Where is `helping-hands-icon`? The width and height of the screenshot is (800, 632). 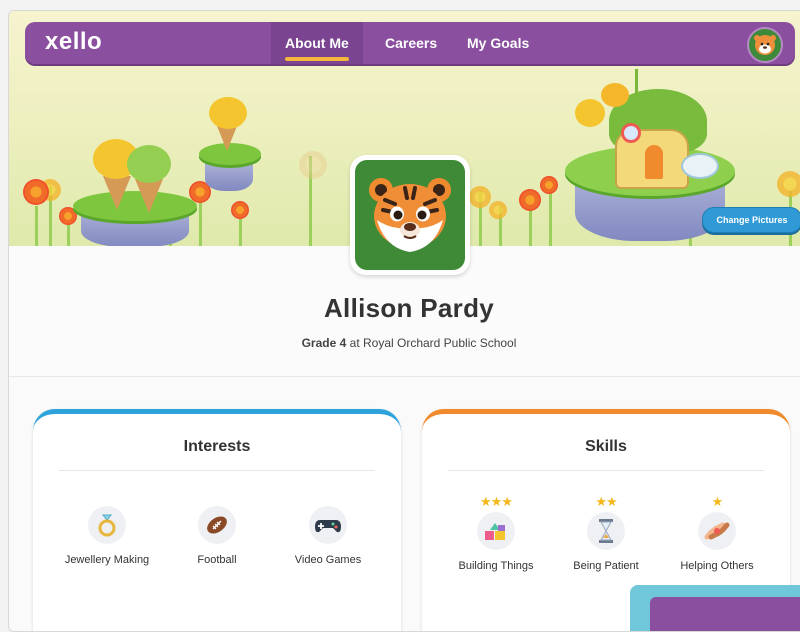
helping-hands-icon is located at coordinates (717, 531).